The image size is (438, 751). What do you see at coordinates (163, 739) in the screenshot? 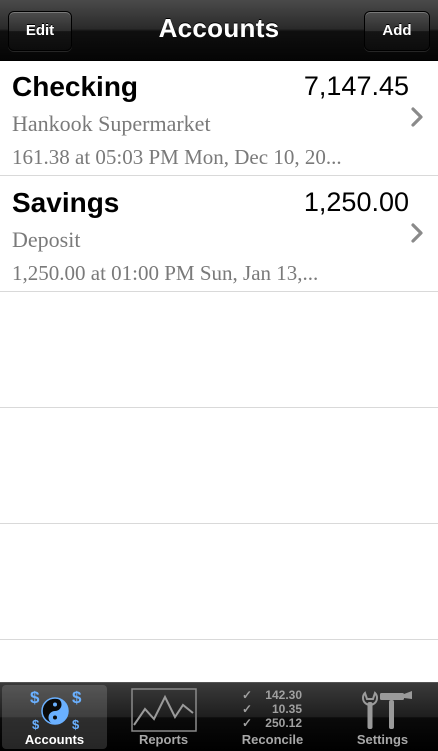
I see `tab-label: Reports` at bounding box center [163, 739].